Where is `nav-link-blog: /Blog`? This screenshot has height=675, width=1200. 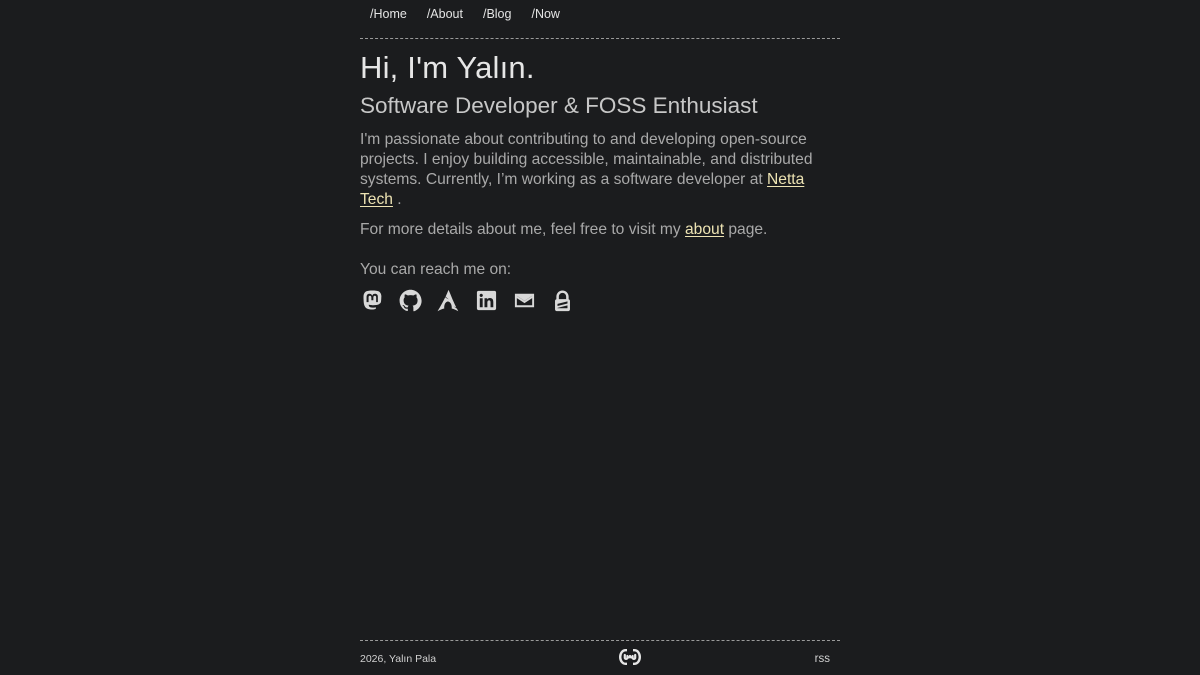 nav-link-blog: /Blog is located at coordinates (497, 14).